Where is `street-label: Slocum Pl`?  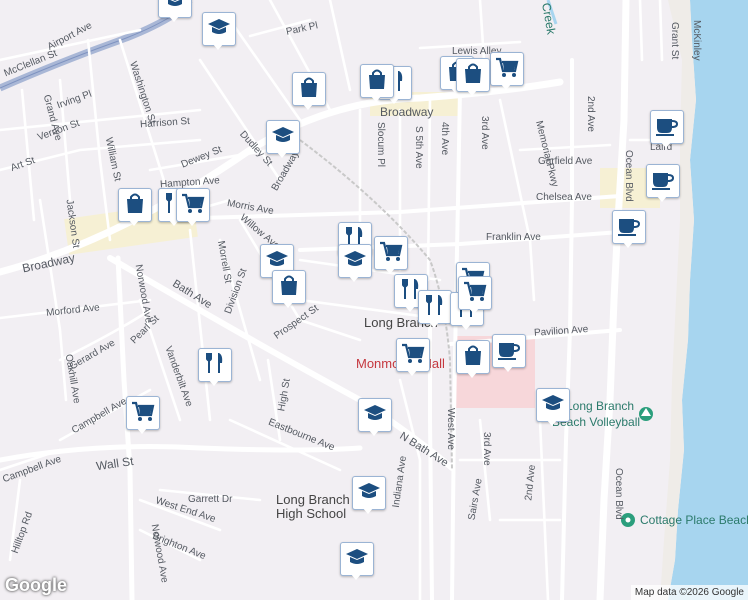
street-label: Slocum Pl is located at coordinates (380, 144).